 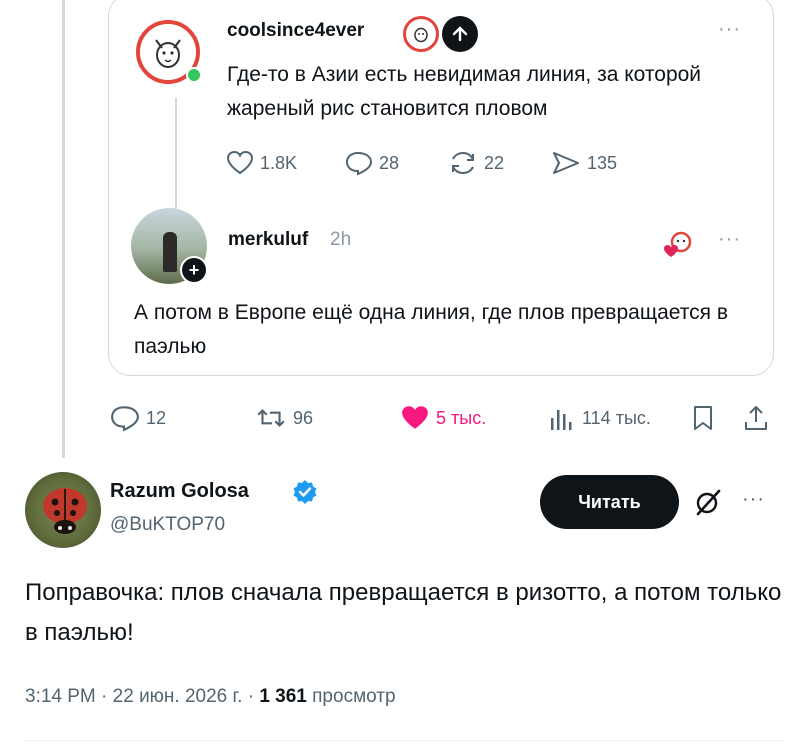 I want to click on main-repost-button: 96, so click(x=284, y=418).